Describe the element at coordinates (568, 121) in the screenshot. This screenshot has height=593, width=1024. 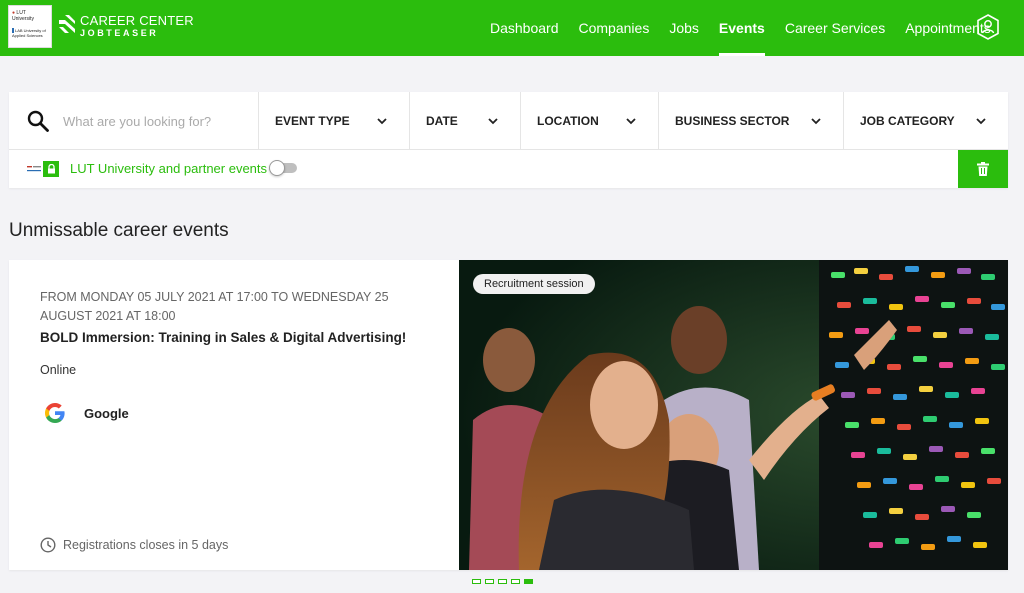
I see `location-label: LOCATION` at that location.